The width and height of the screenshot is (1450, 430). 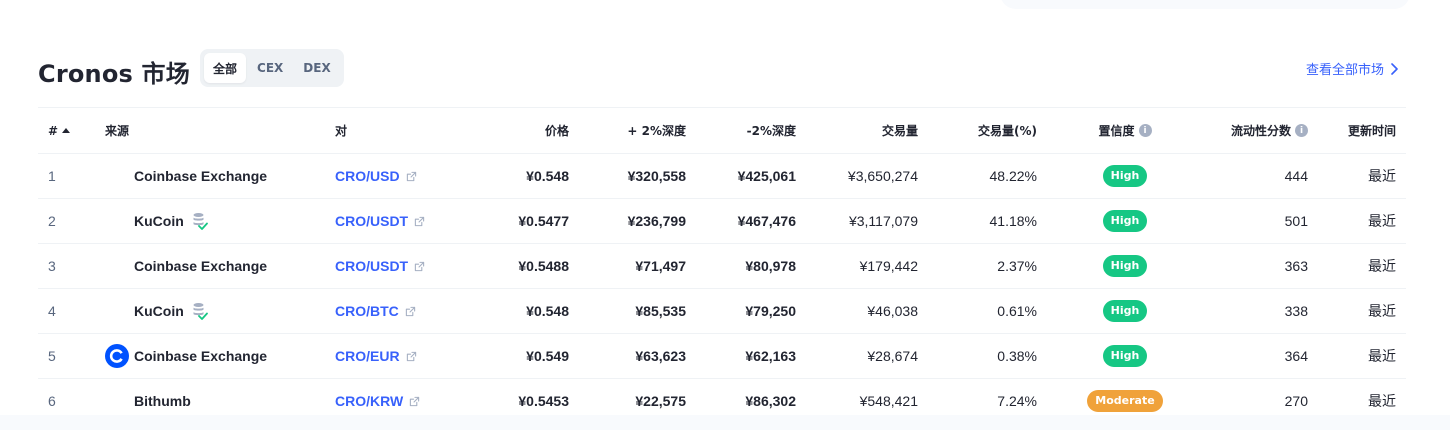 I want to click on row-depth-minus: ¥425,061, so click(x=741, y=176).